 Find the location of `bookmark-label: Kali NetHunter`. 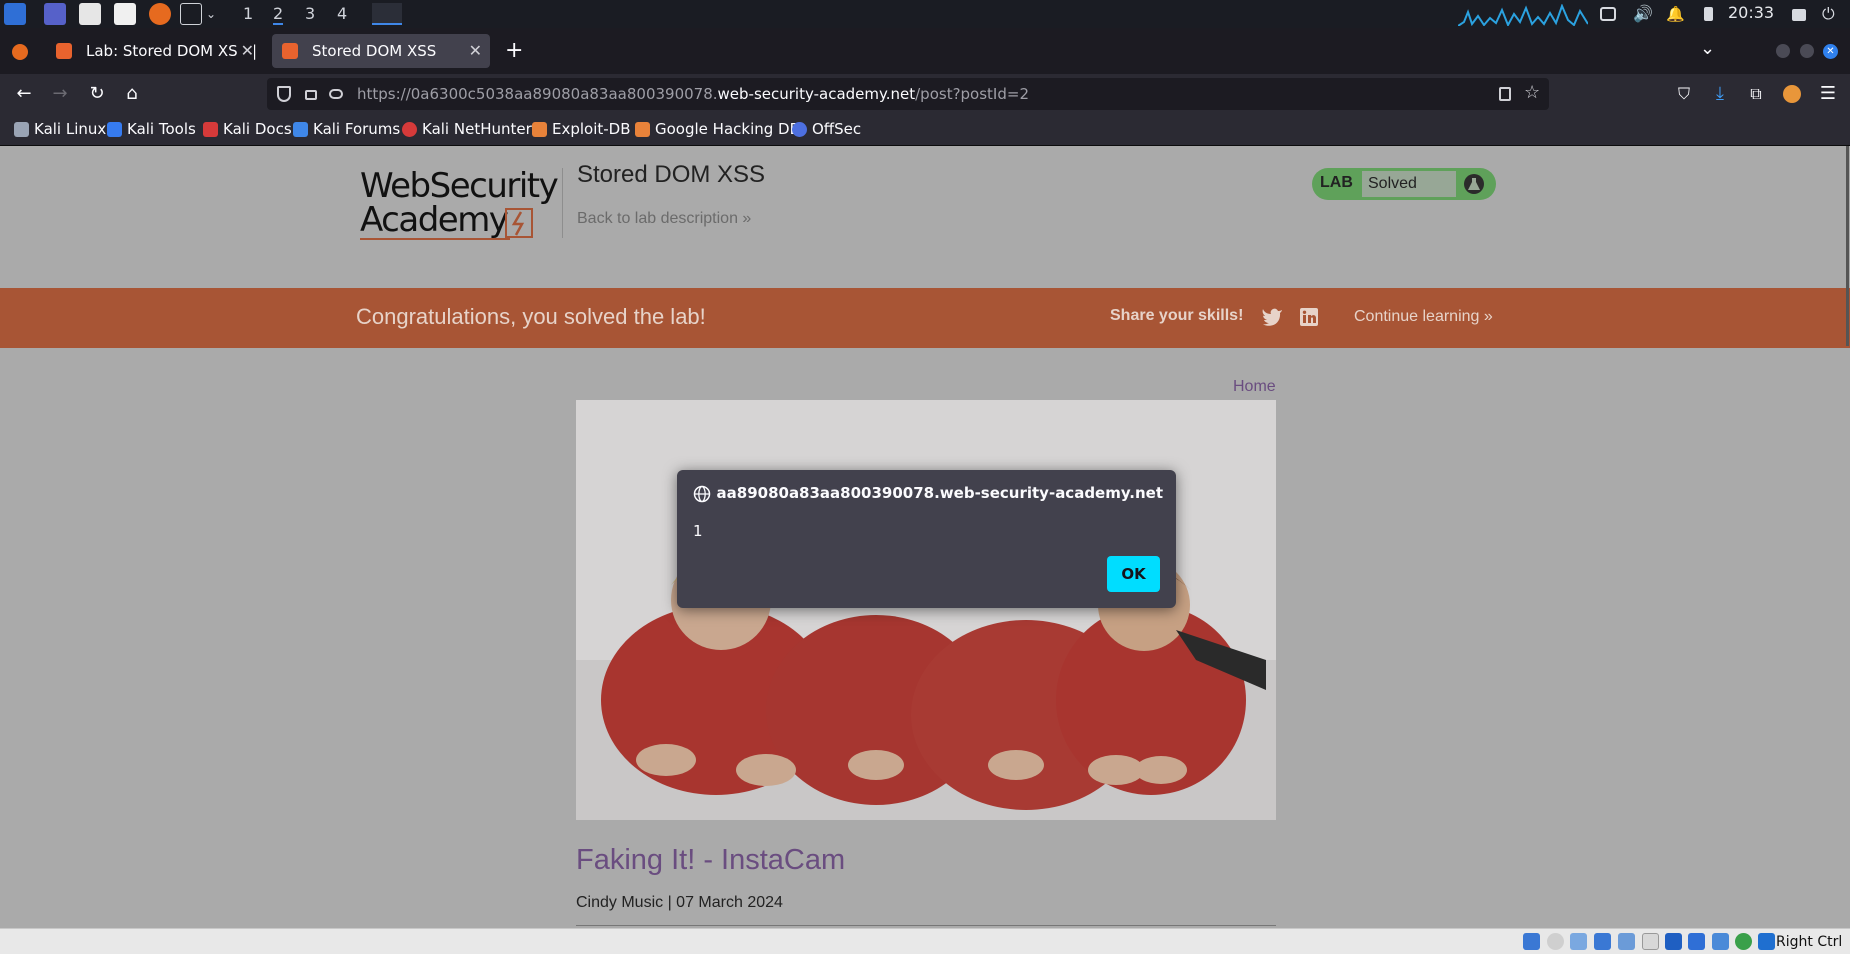

bookmark-label: Kali NetHunter is located at coordinates (477, 129).